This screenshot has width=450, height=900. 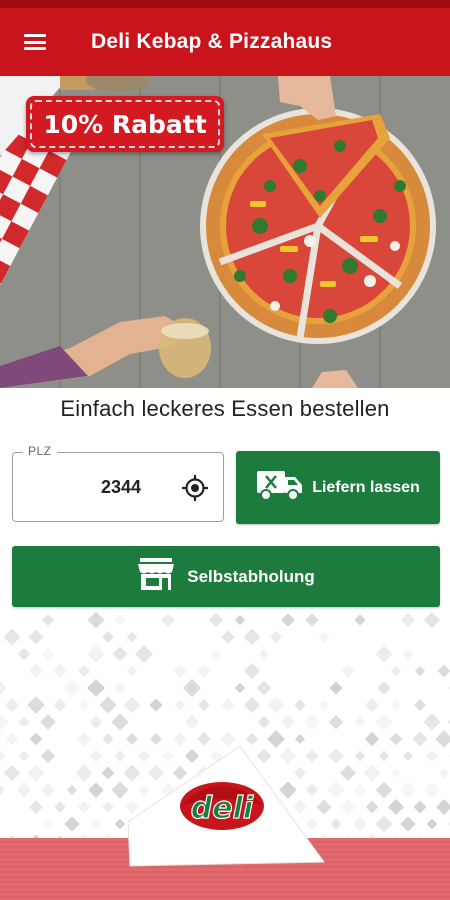 What do you see at coordinates (280, 487) in the screenshot?
I see `delivery-truck-icon` at bounding box center [280, 487].